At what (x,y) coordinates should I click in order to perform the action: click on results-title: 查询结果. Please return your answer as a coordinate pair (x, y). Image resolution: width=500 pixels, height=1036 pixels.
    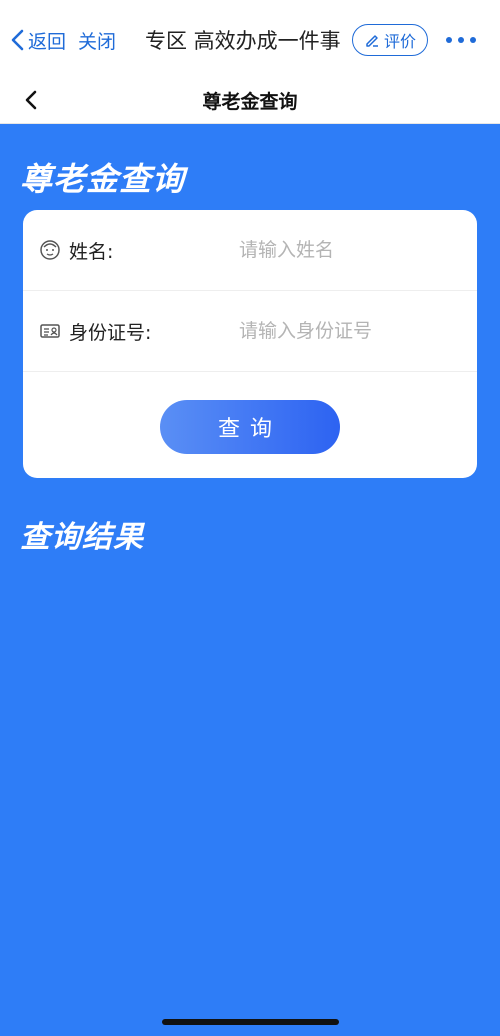
    Looking at the image, I should click on (82, 537).